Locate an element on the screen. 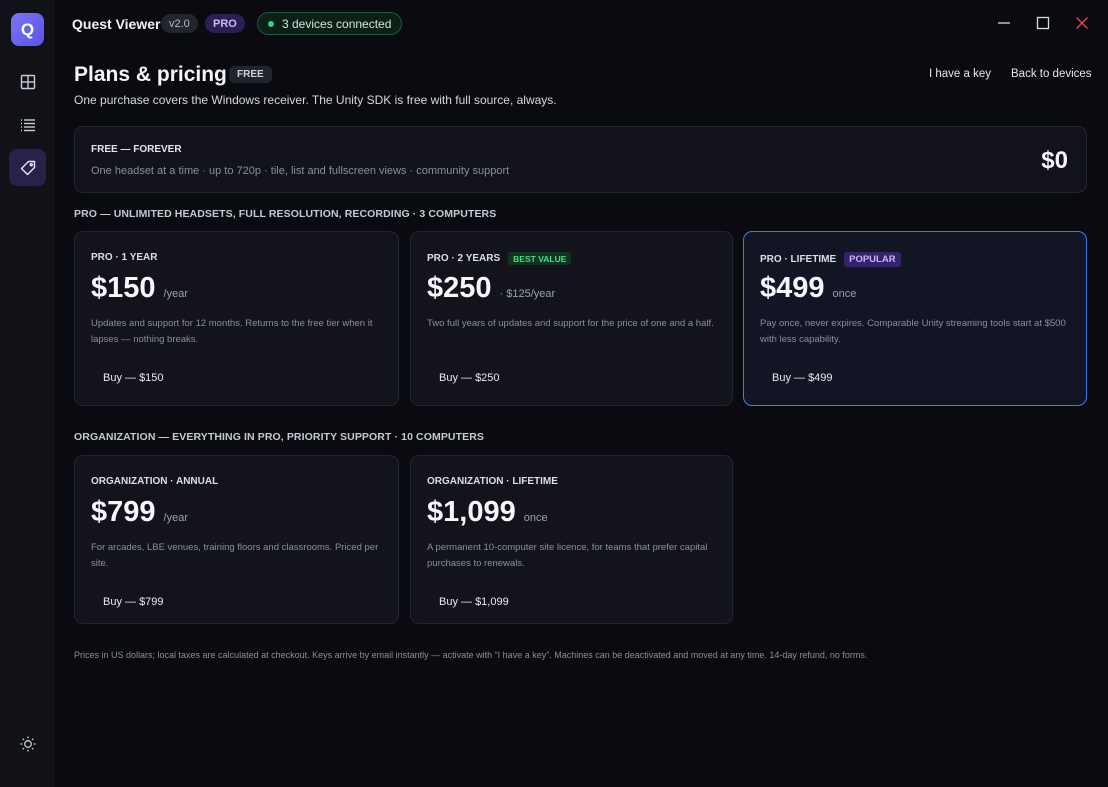 This screenshot has height=787, width=1108. plan-title: ORGANIZATION · ANNUAL is located at coordinates (154, 481).